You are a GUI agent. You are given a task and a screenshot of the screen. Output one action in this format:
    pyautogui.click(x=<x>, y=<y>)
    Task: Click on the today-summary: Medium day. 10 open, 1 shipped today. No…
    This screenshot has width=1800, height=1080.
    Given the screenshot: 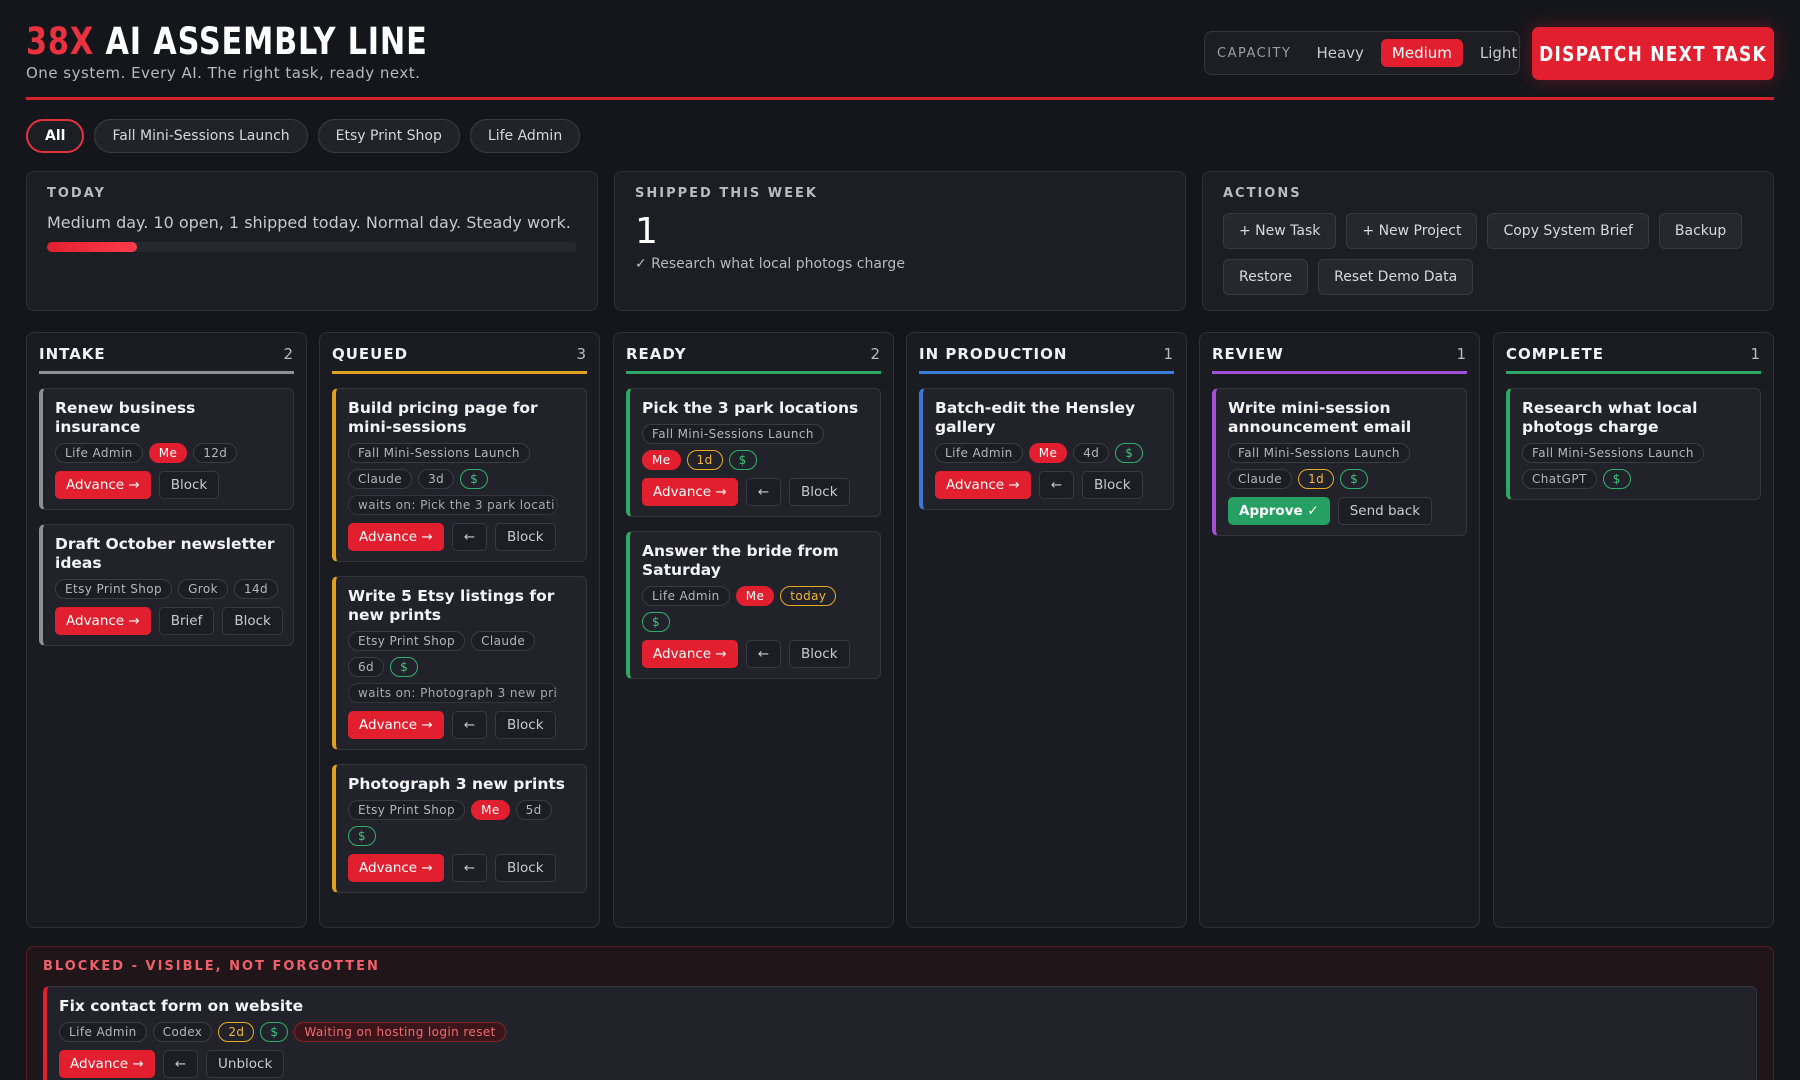 What is the action you would take?
    pyautogui.click(x=309, y=222)
    